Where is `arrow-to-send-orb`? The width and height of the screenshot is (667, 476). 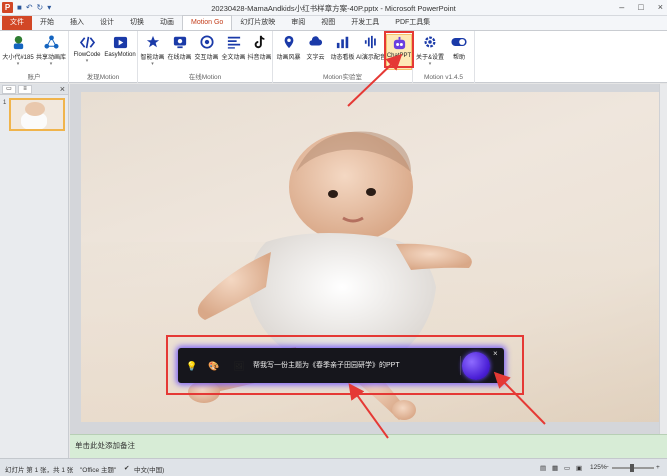
arrow-to-send-orb is located at coordinates (519, 398).